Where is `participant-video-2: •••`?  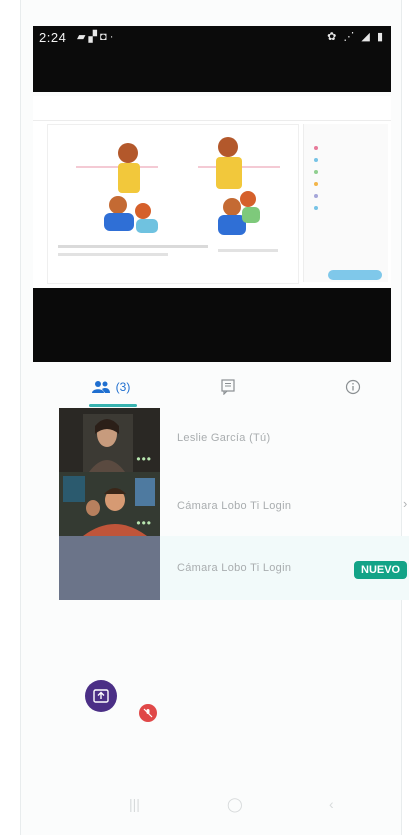
participant-video-2: ••• is located at coordinates (109, 504).